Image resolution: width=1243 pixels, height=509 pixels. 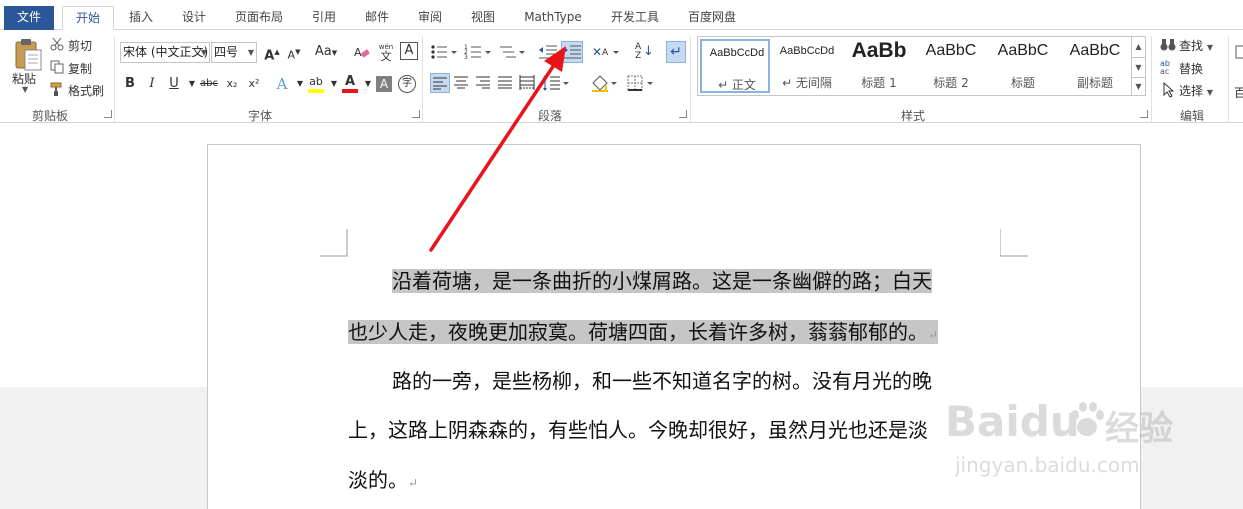 I want to click on baidu-jingyan-watermark: Baidu 经验 jingyan.baidu.com, so click(x=1059, y=437).